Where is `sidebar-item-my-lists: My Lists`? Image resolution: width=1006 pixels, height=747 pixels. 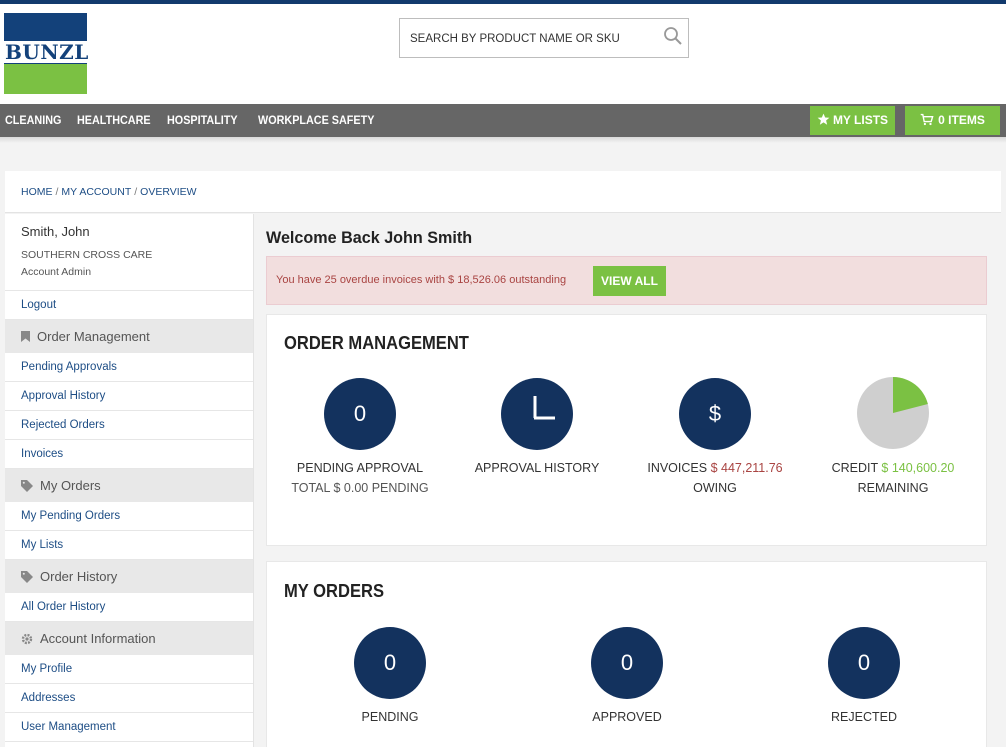 sidebar-item-my-lists: My Lists is located at coordinates (129, 545).